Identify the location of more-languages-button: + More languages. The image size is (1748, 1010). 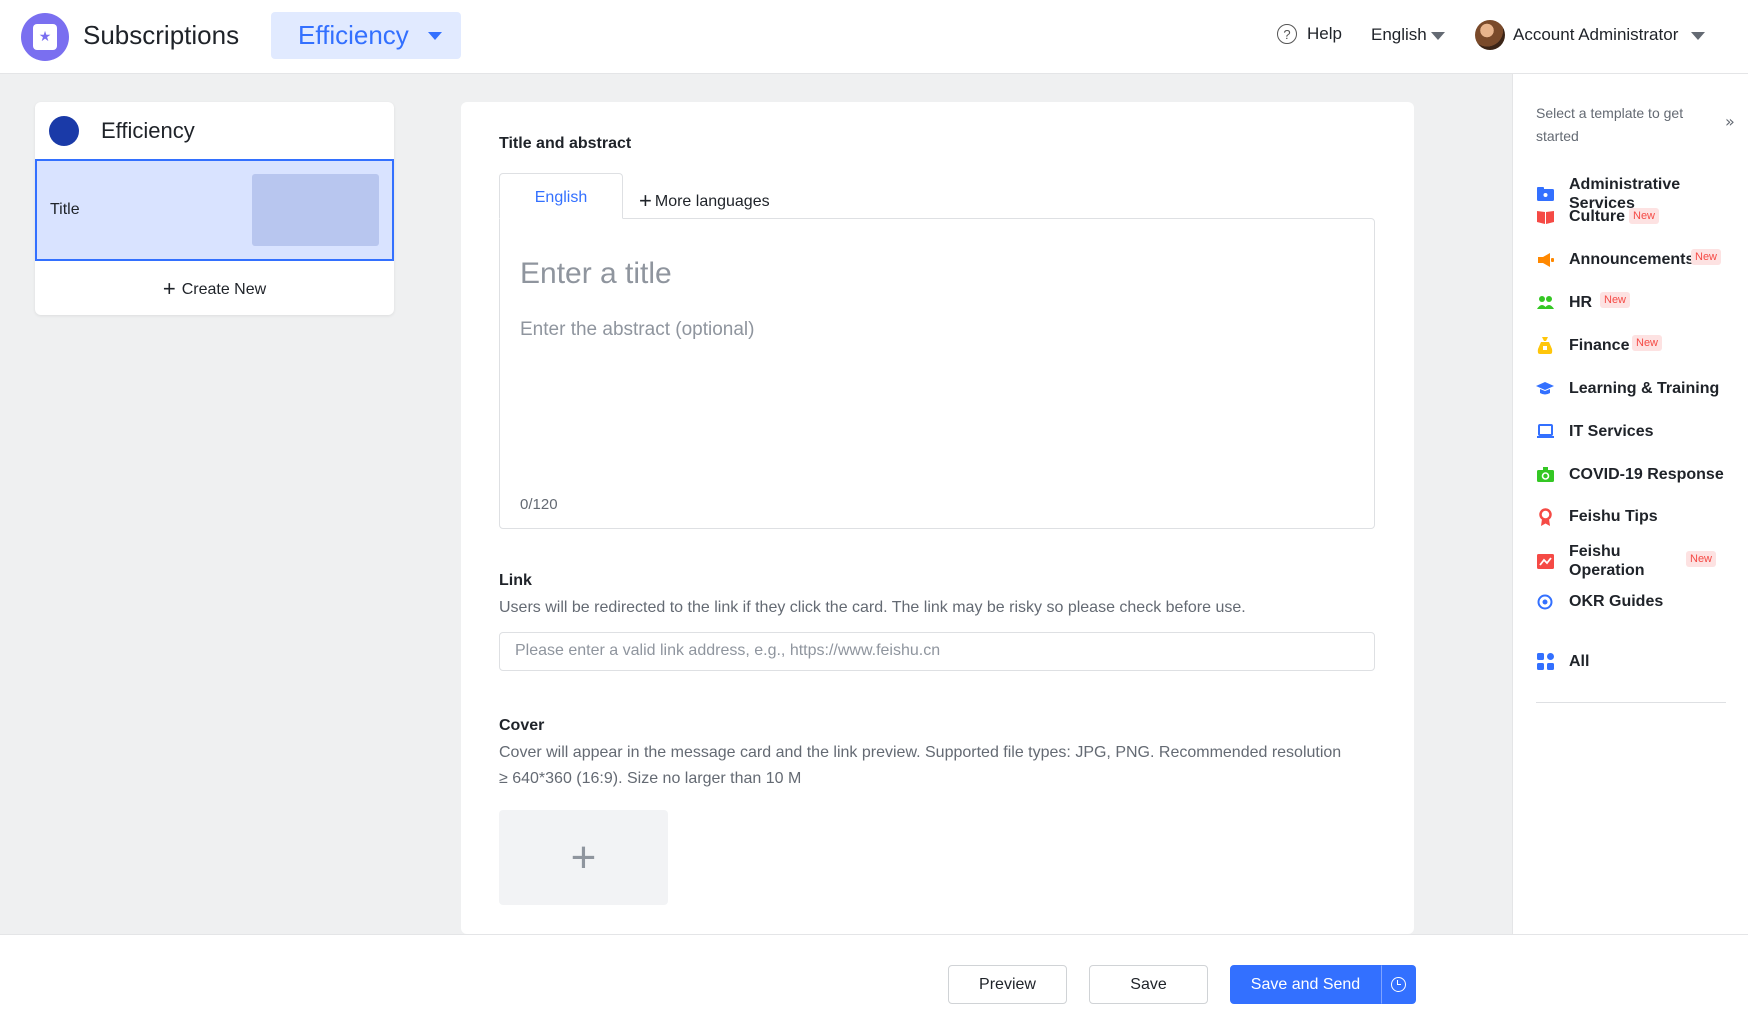
(704, 196).